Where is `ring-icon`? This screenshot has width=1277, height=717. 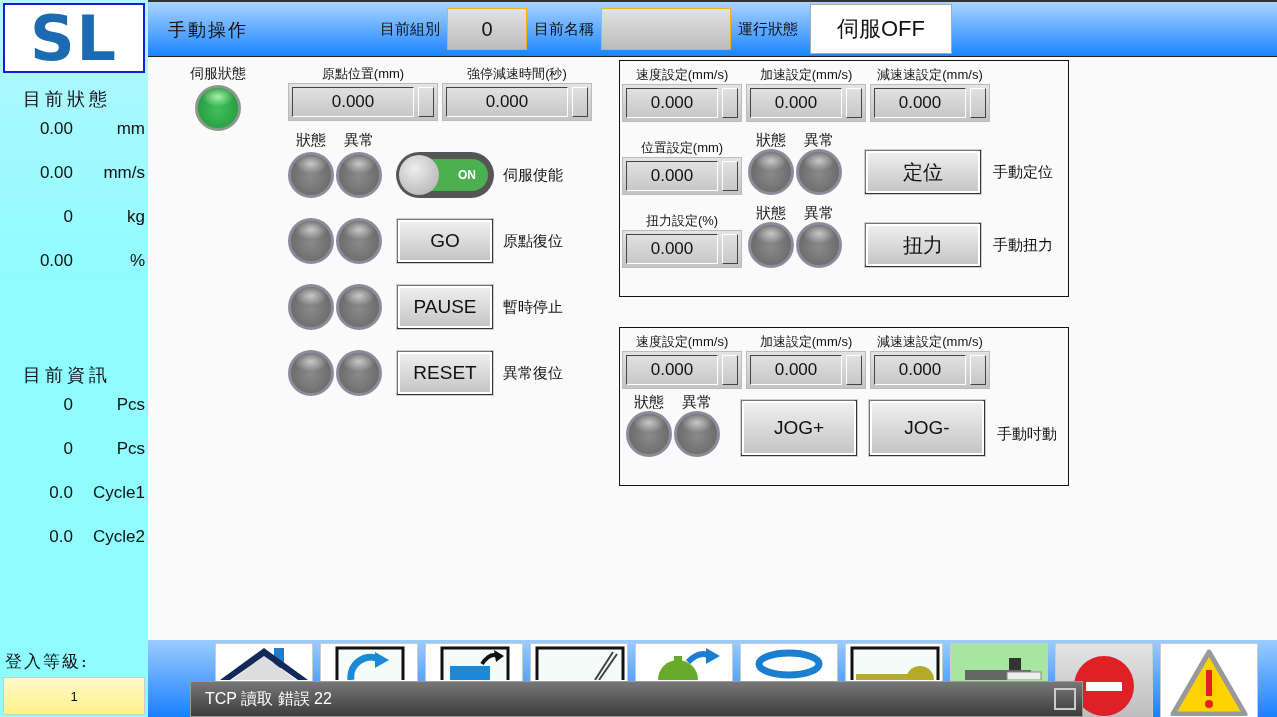
ring-icon is located at coordinates (789, 664).